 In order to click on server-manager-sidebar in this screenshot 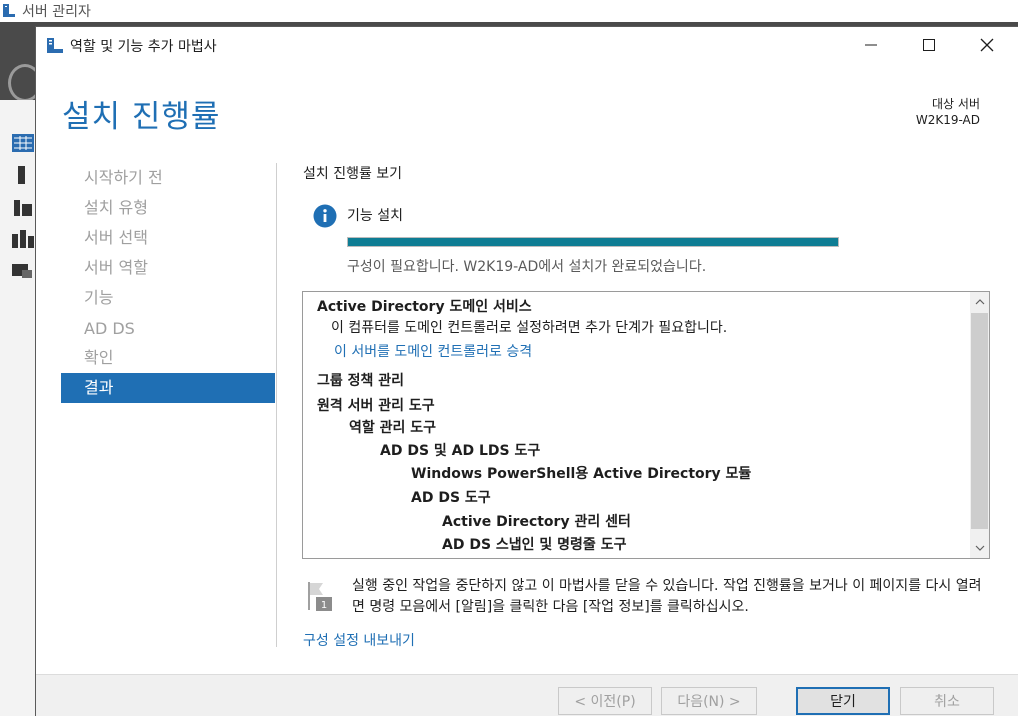, I will do `click(18, 408)`.